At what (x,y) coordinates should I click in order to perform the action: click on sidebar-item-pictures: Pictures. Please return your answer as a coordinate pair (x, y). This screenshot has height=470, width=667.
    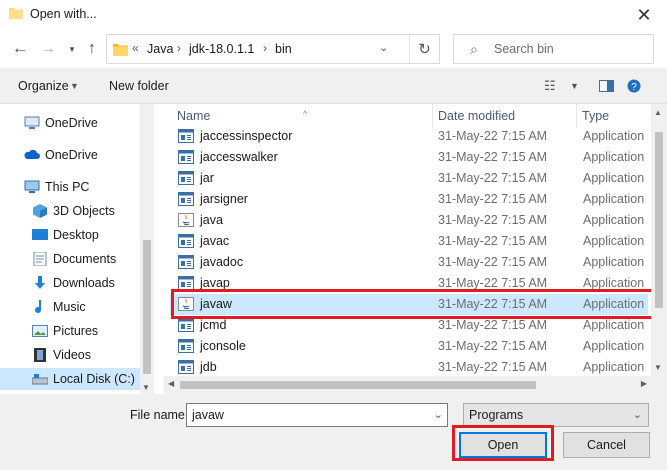
    Looking at the image, I should click on (70, 331).